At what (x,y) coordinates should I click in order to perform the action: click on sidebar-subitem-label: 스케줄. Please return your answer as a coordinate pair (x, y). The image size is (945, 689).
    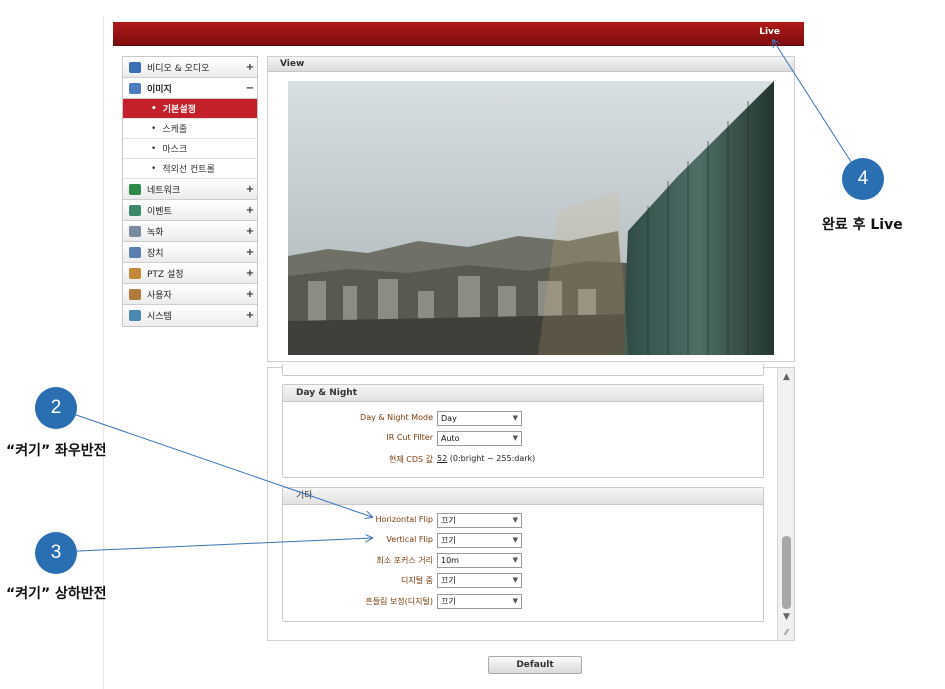
    Looking at the image, I should click on (175, 130).